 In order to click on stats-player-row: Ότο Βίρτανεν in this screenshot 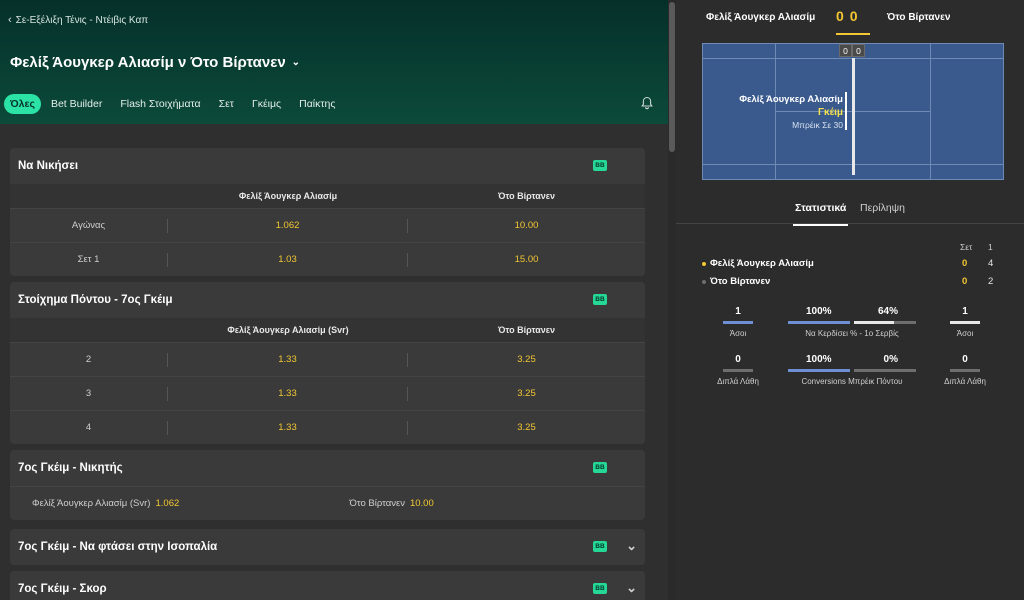, I will do `click(736, 281)`.